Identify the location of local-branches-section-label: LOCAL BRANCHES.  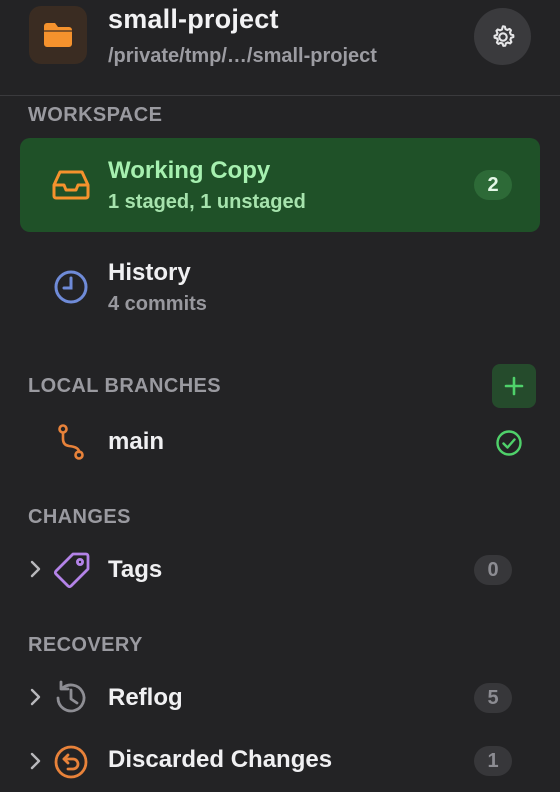
(125, 386).